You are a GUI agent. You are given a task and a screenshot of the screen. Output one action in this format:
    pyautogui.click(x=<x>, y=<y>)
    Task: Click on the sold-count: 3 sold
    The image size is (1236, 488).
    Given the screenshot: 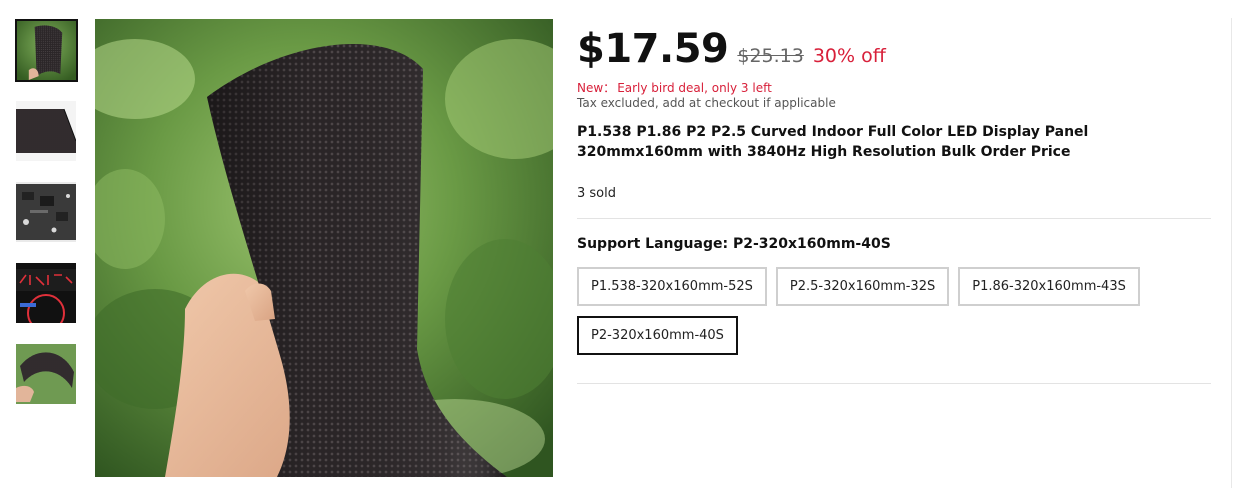 What is the action you would take?
    pyautogui.click(x=596, y=193)
    